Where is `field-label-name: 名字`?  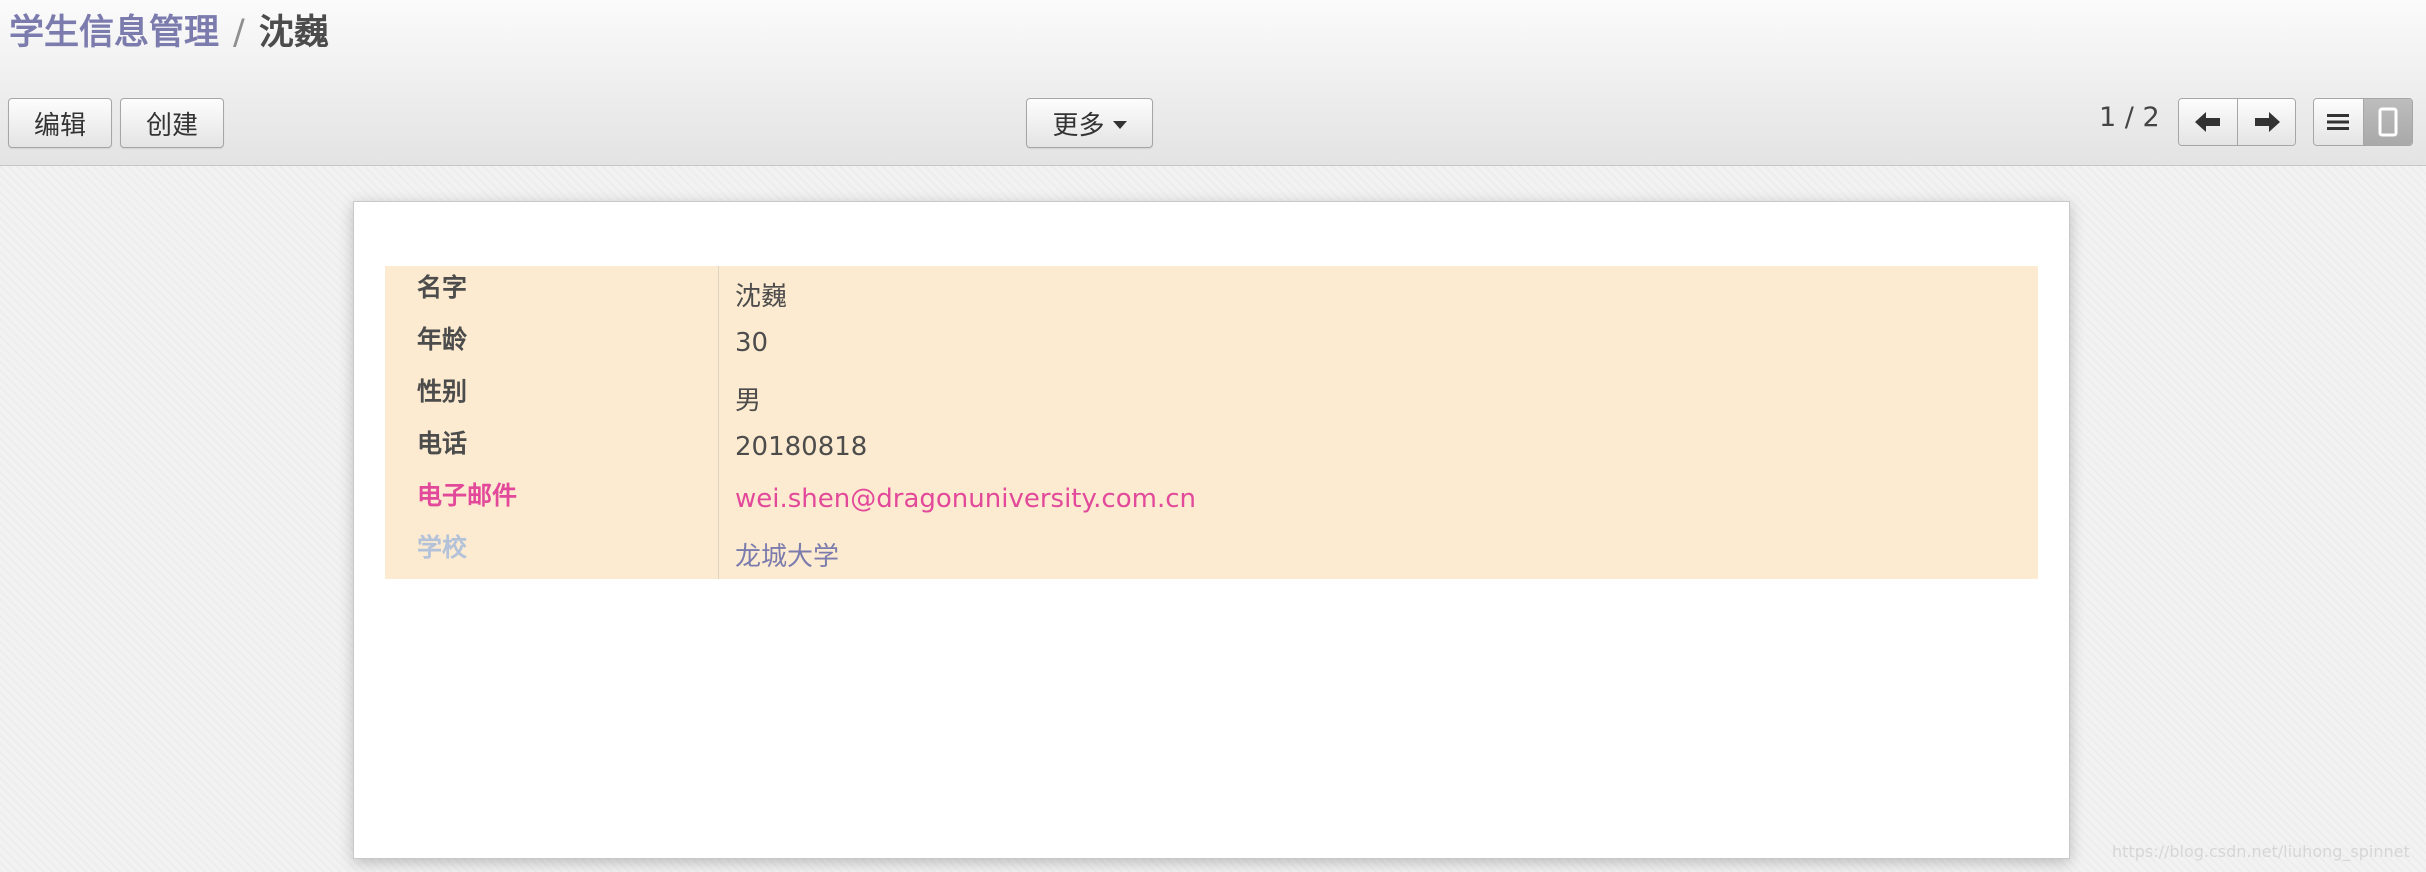
field-label-name: 名字 is located at coordinates (442, 287).